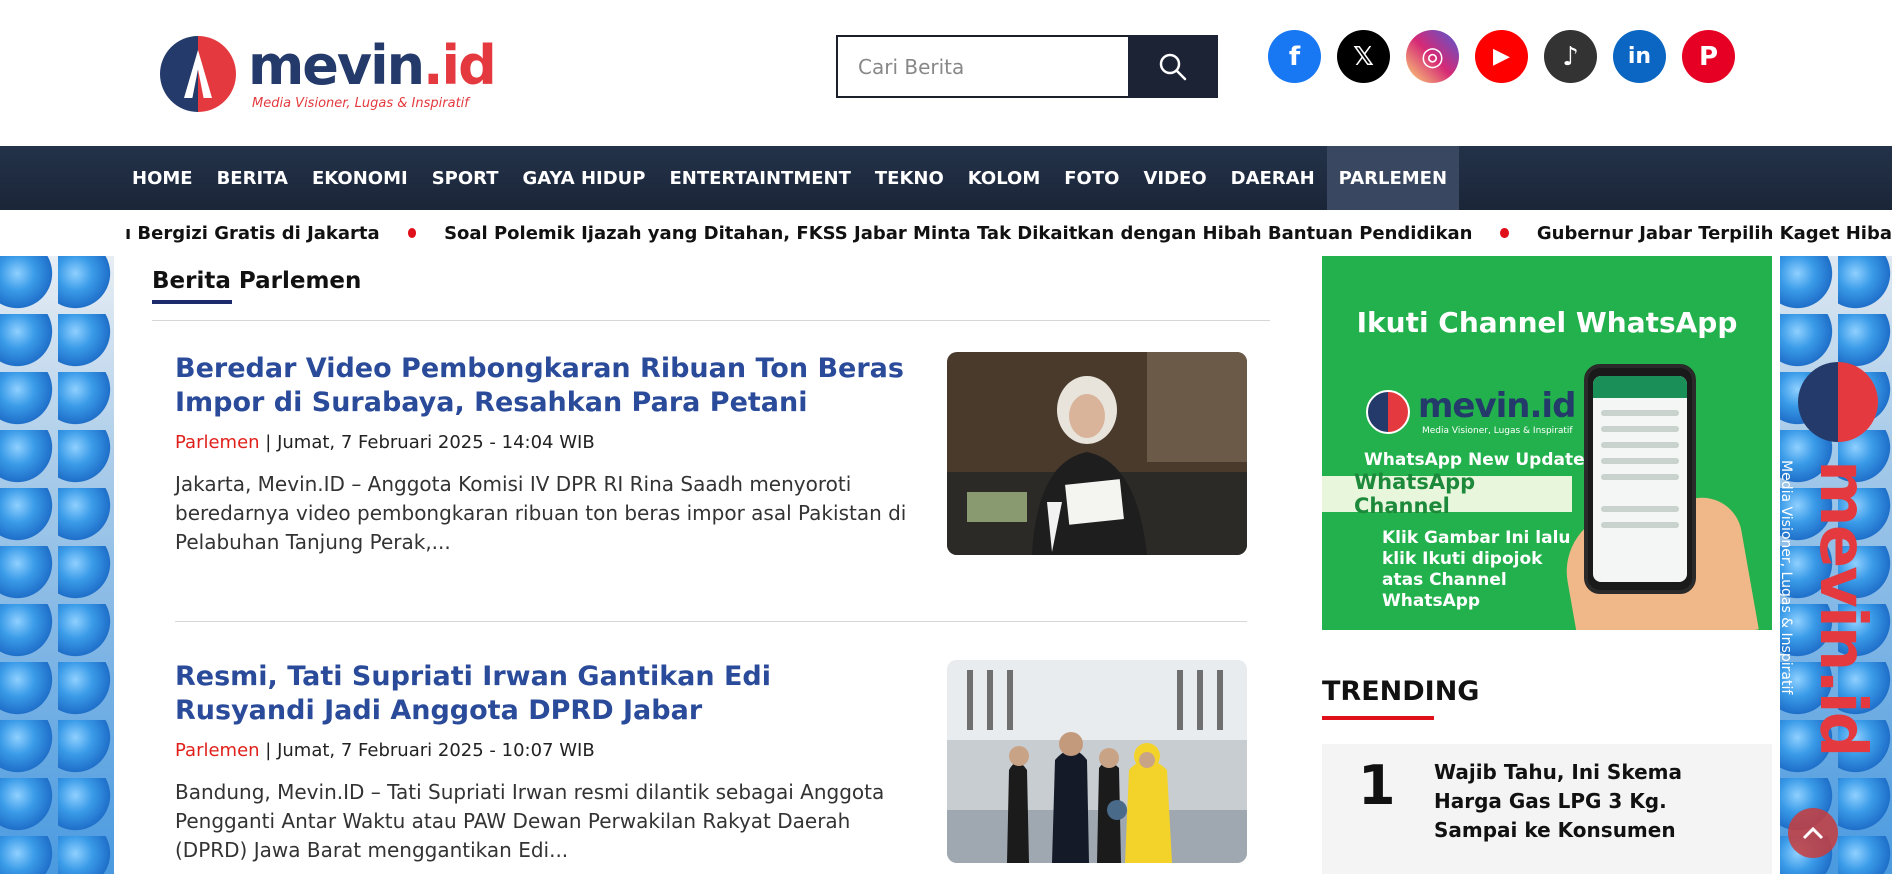  What do you see at coordinates (1570, 56) in the screenshot?
I see `tiktok-icon: ♪` at bounding box center [1570, 56].